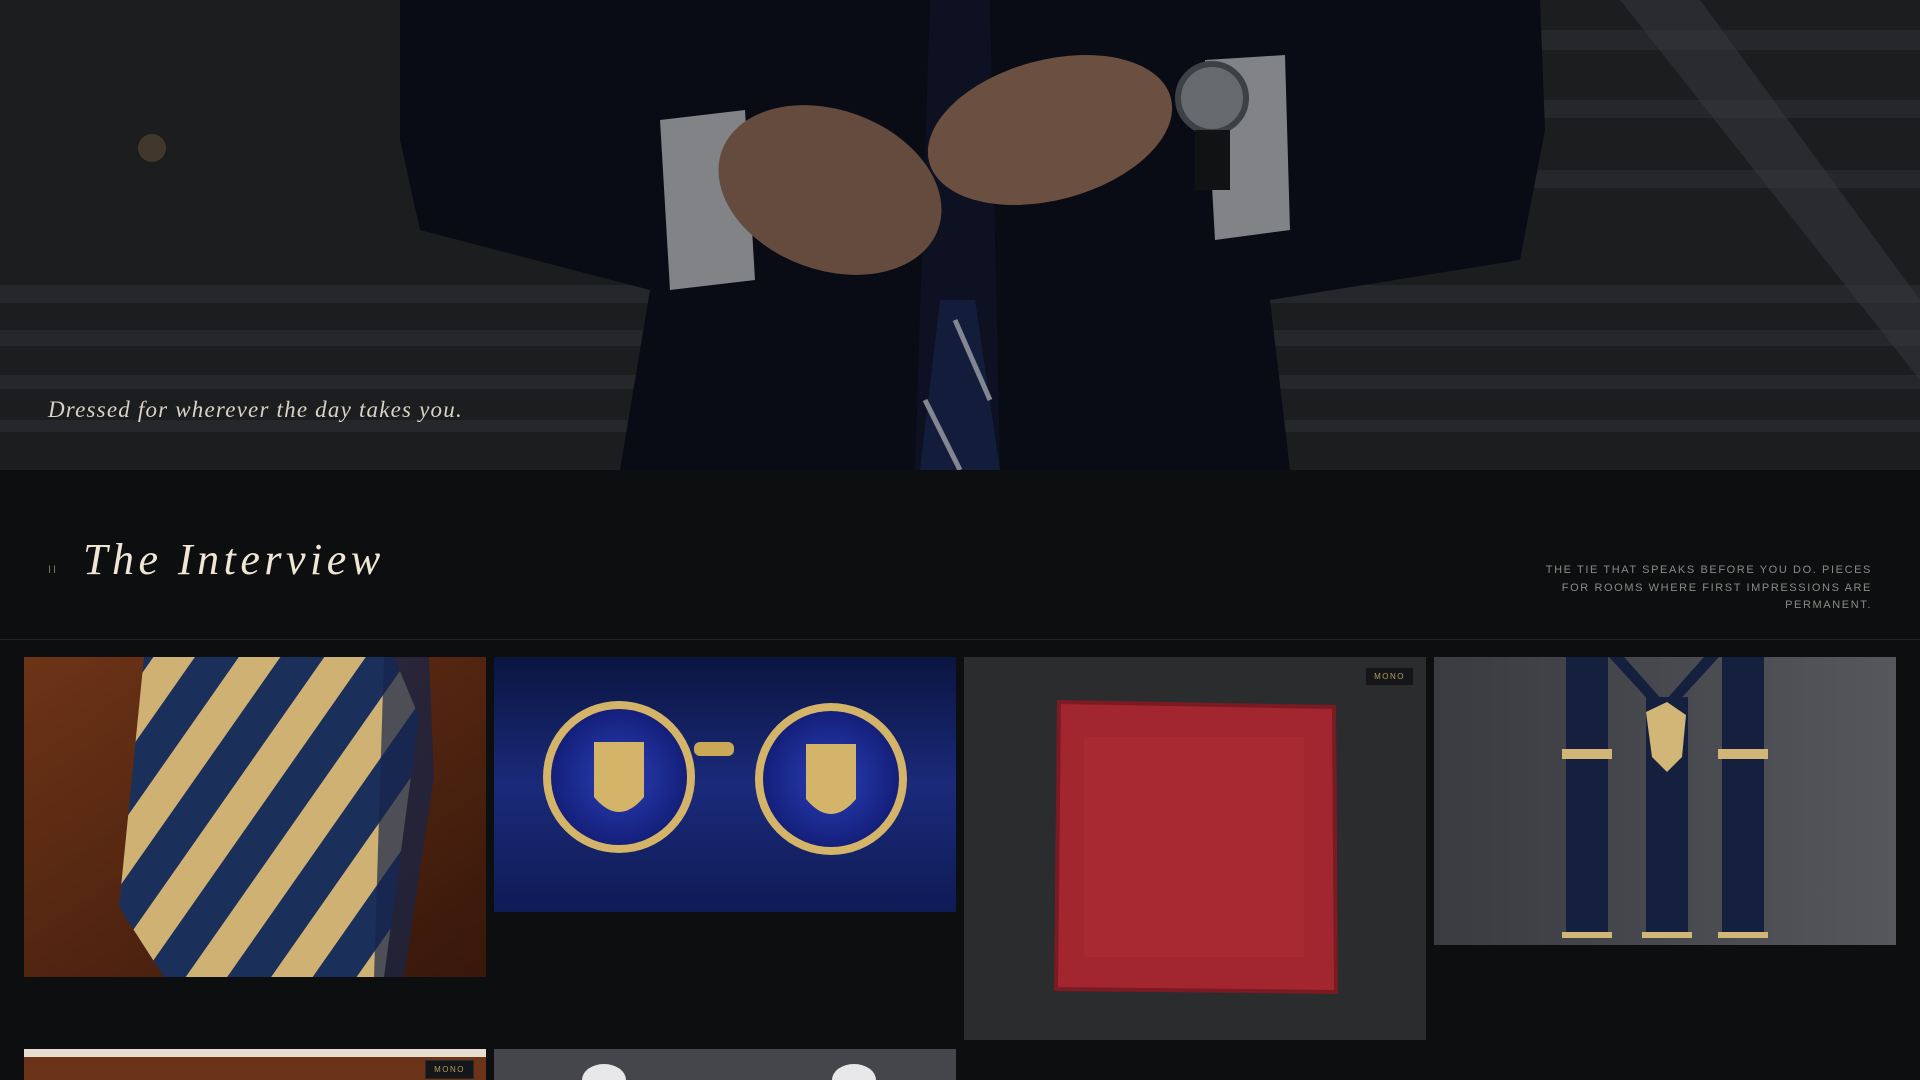 This screenshot has width=1920, height=1080. I want to click on section-number: II, so click(53, 570).